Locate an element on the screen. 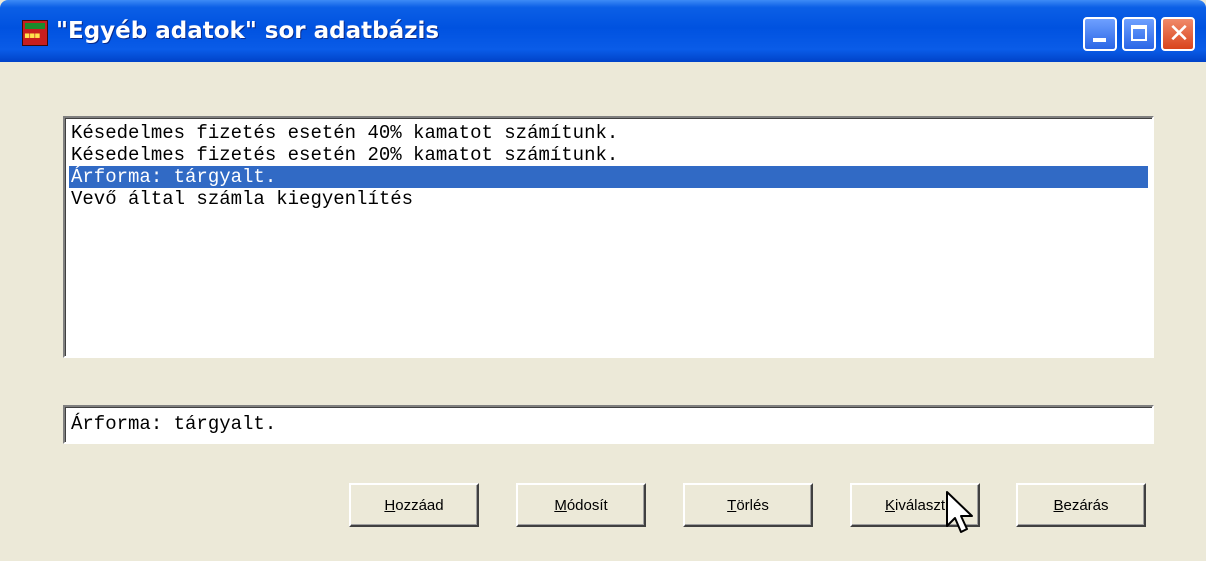  app-icon: ▪▪▪ is located at coordinates (35, 33).